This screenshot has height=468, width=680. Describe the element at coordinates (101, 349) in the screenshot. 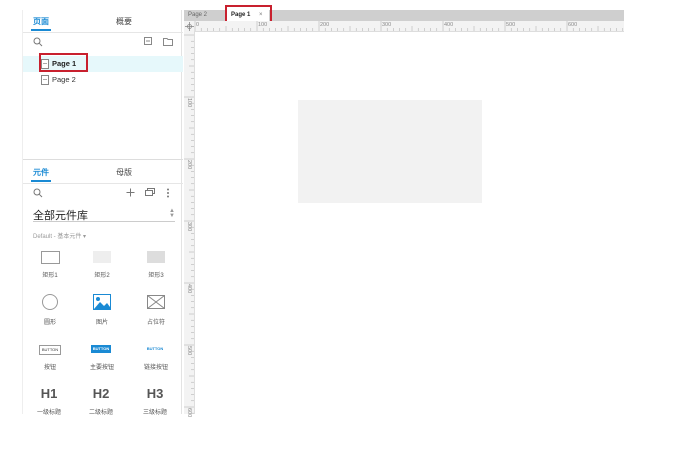

I see `primary-button-preview: BUTTON` at that location.